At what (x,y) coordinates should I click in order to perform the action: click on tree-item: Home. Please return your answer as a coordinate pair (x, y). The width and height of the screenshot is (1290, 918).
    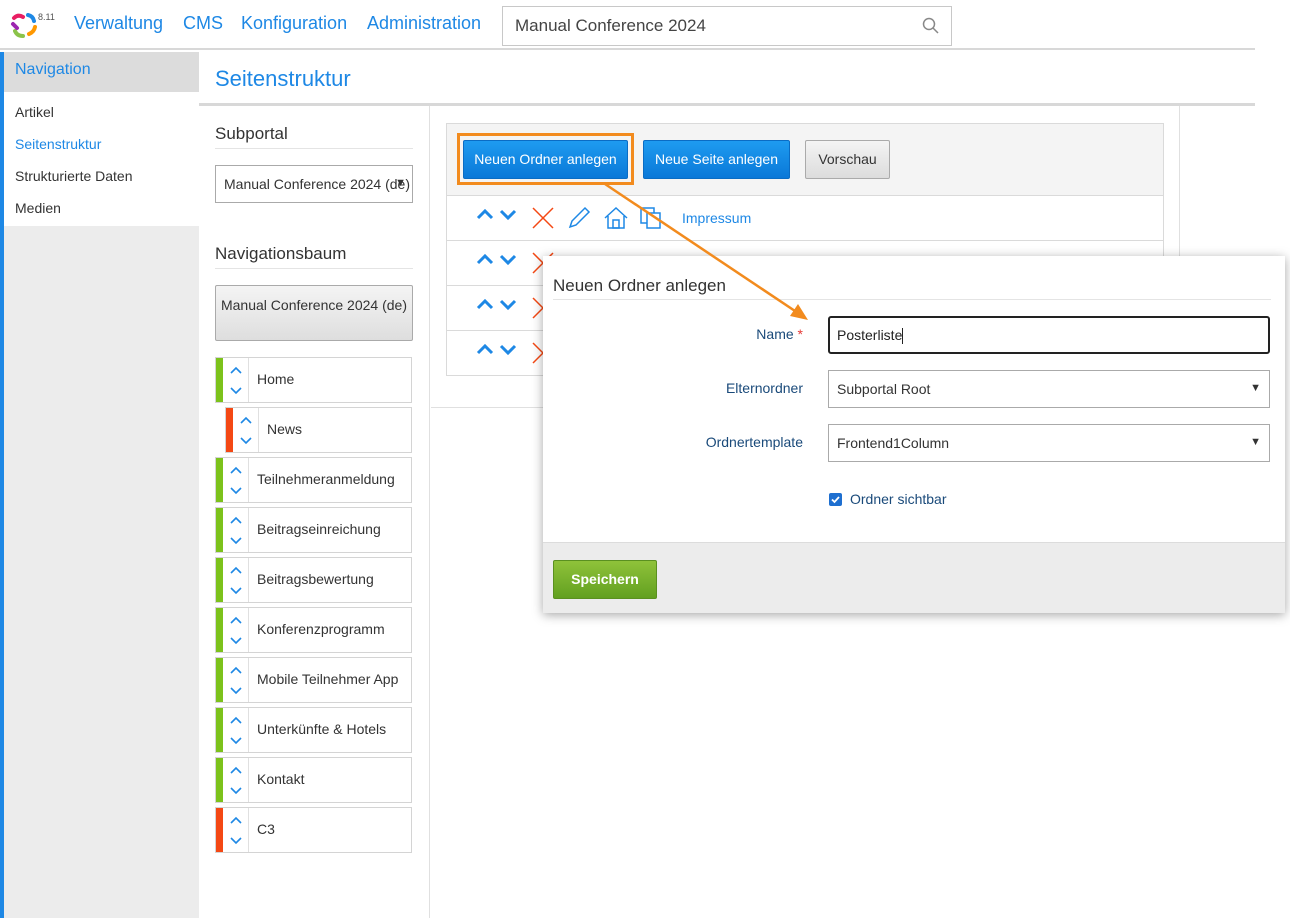
    Looking at the image, I should click on (313, 380).